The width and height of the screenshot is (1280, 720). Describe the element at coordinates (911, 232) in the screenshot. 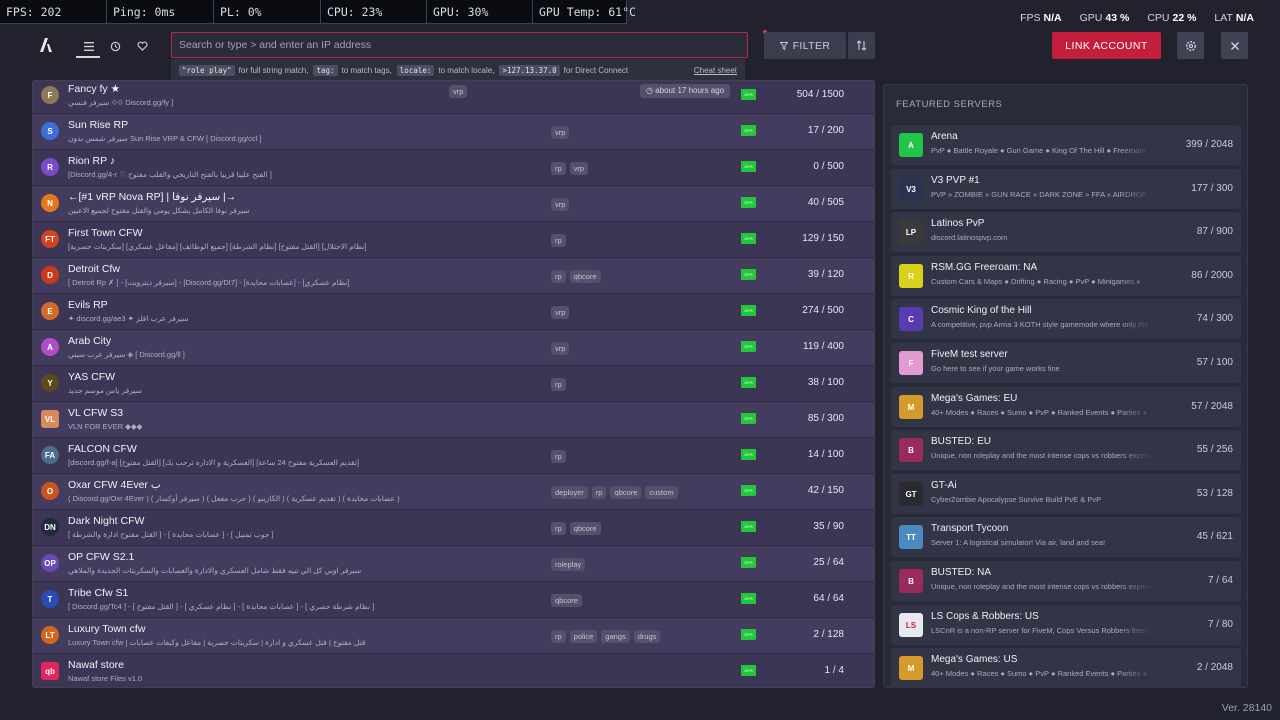

I see `featured-server-icon: LP` at that location.